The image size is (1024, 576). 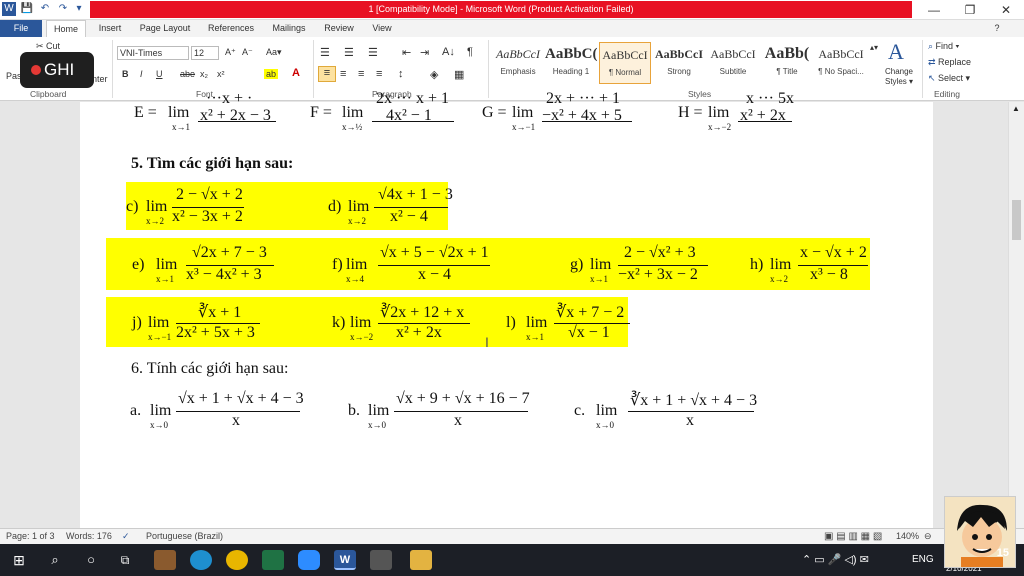 What do you see at coordinates (470, 52) in the screenshot?
I see `show-marks-icon: ¶` at bounding box center [470, 52].